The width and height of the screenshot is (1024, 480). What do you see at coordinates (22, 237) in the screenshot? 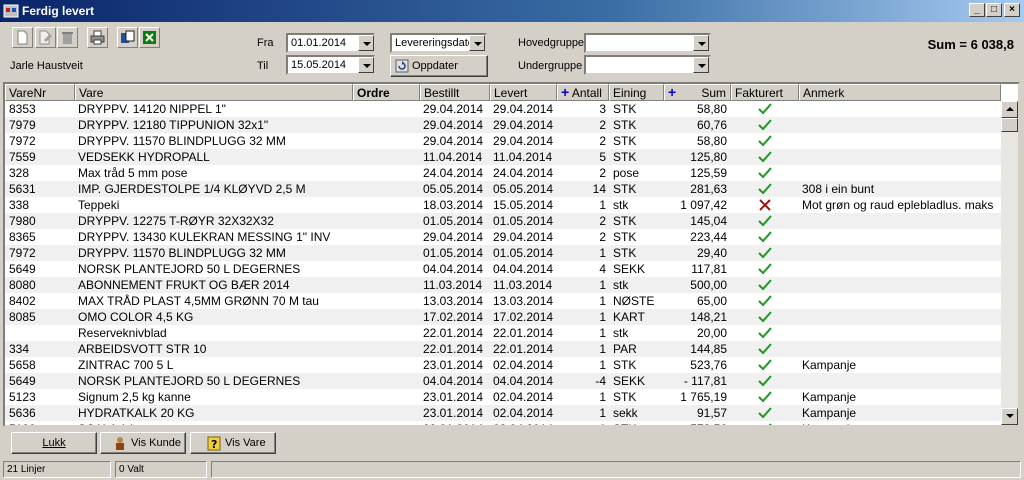
I see `cell-nr: 8365` at bounding box center [22, 237].